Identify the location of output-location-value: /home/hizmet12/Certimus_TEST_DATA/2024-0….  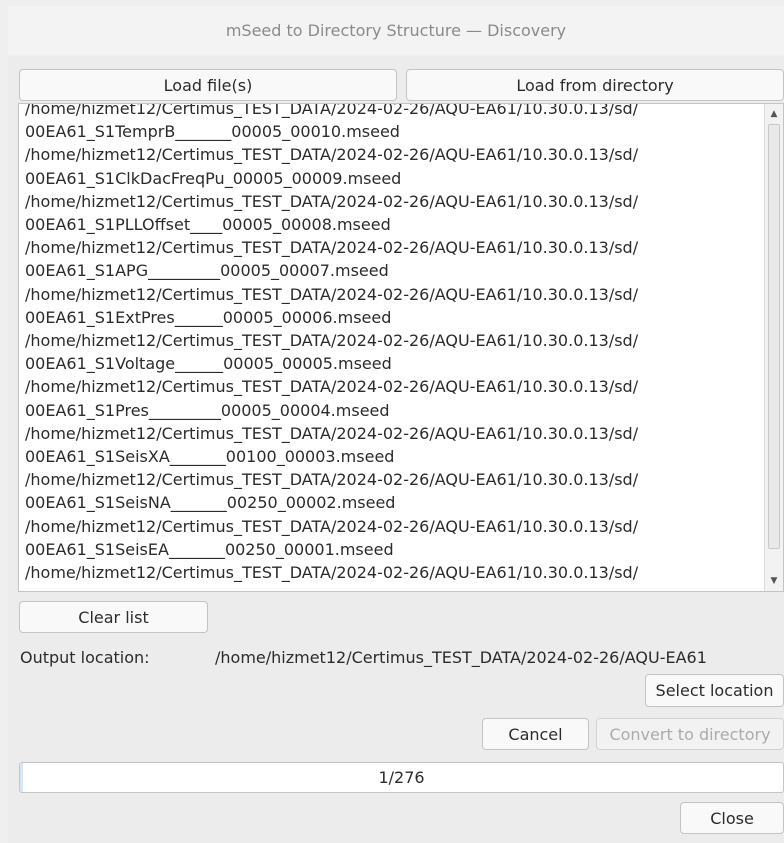
(461, 657).